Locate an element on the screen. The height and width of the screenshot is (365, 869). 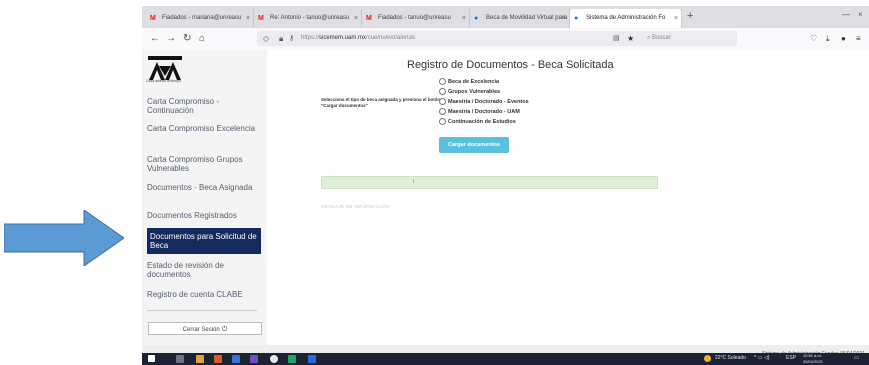
page-title: Registro de Documentos - Beca Solicitada is located at coordinates (510, 65).